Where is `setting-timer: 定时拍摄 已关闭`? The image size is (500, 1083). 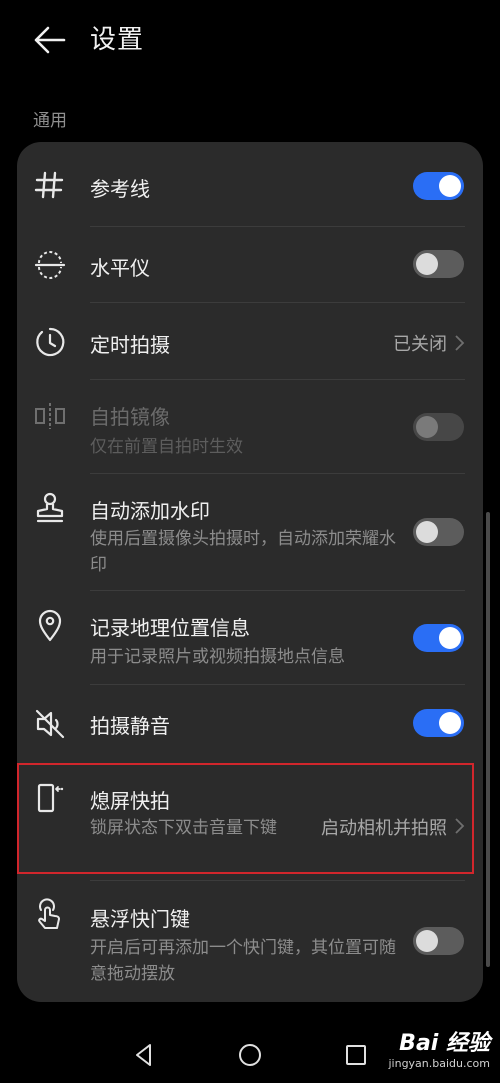 setting-timer: 定时拍摄 已关闭 is located at coordinates (250, 341).